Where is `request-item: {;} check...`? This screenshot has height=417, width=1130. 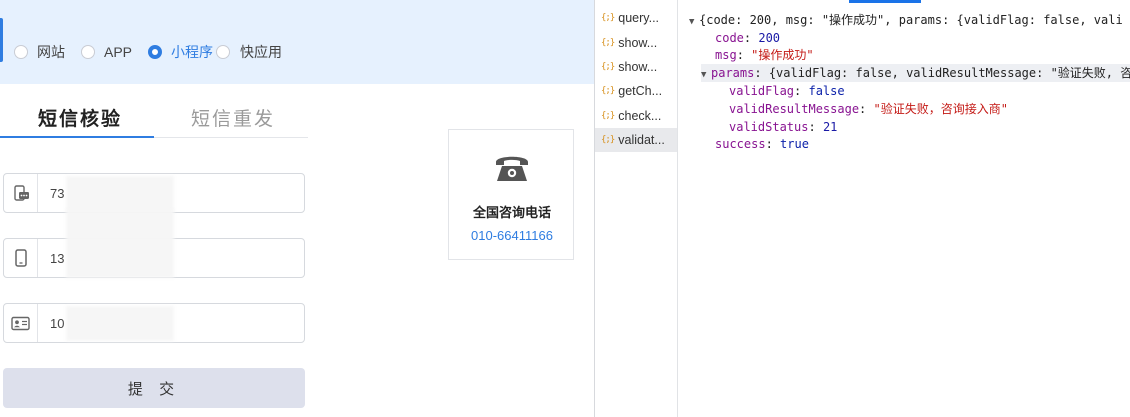
request-item: {;} check... is located at coordinates (636, 116).